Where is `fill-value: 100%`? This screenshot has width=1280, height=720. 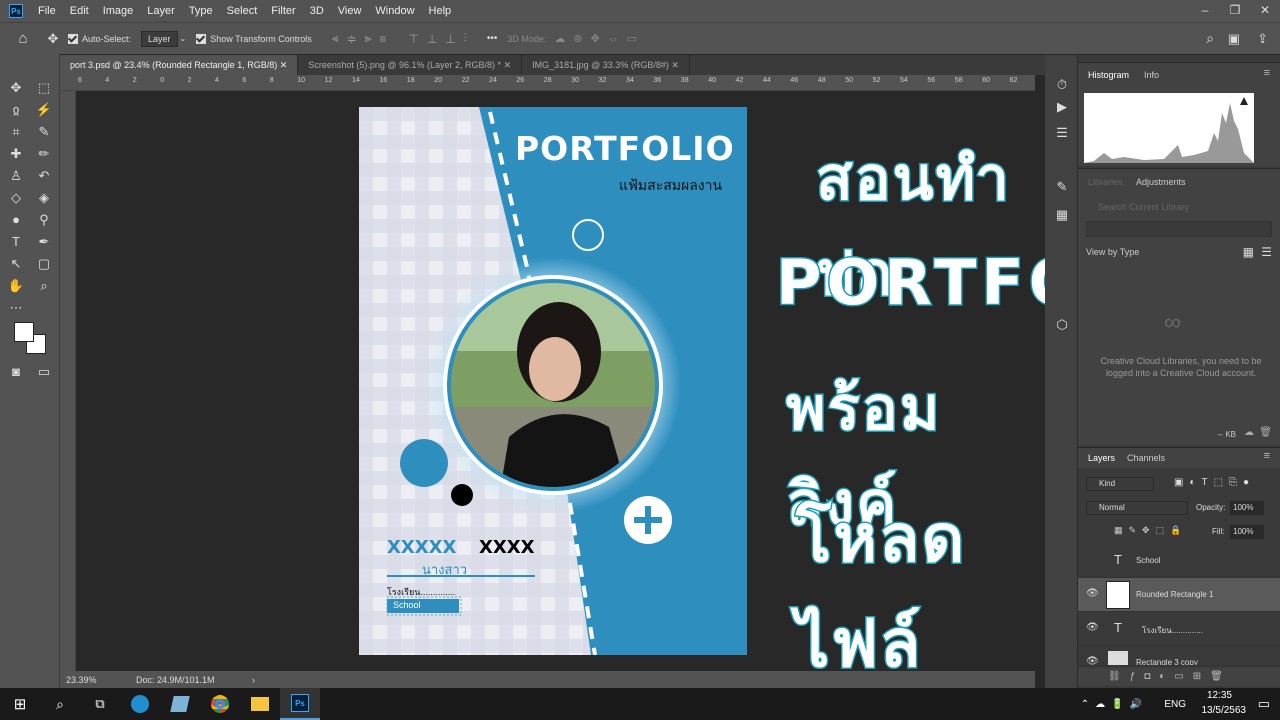 fill-value: 100% is located at coordinates (1247, 532).